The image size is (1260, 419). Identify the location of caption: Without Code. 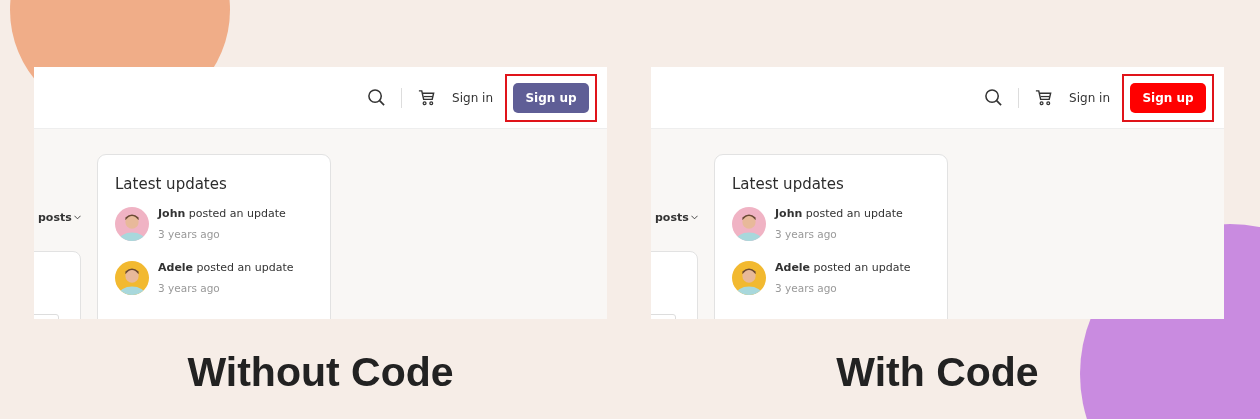
(320, 372).